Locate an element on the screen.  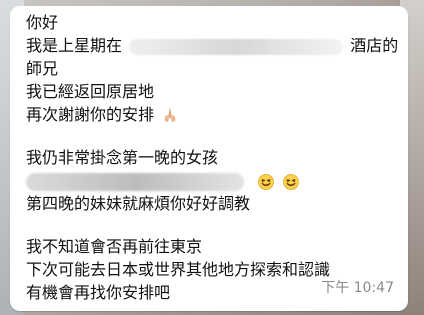
message-timestamp: 下午 10:47 is located at coordinates (357, 288).